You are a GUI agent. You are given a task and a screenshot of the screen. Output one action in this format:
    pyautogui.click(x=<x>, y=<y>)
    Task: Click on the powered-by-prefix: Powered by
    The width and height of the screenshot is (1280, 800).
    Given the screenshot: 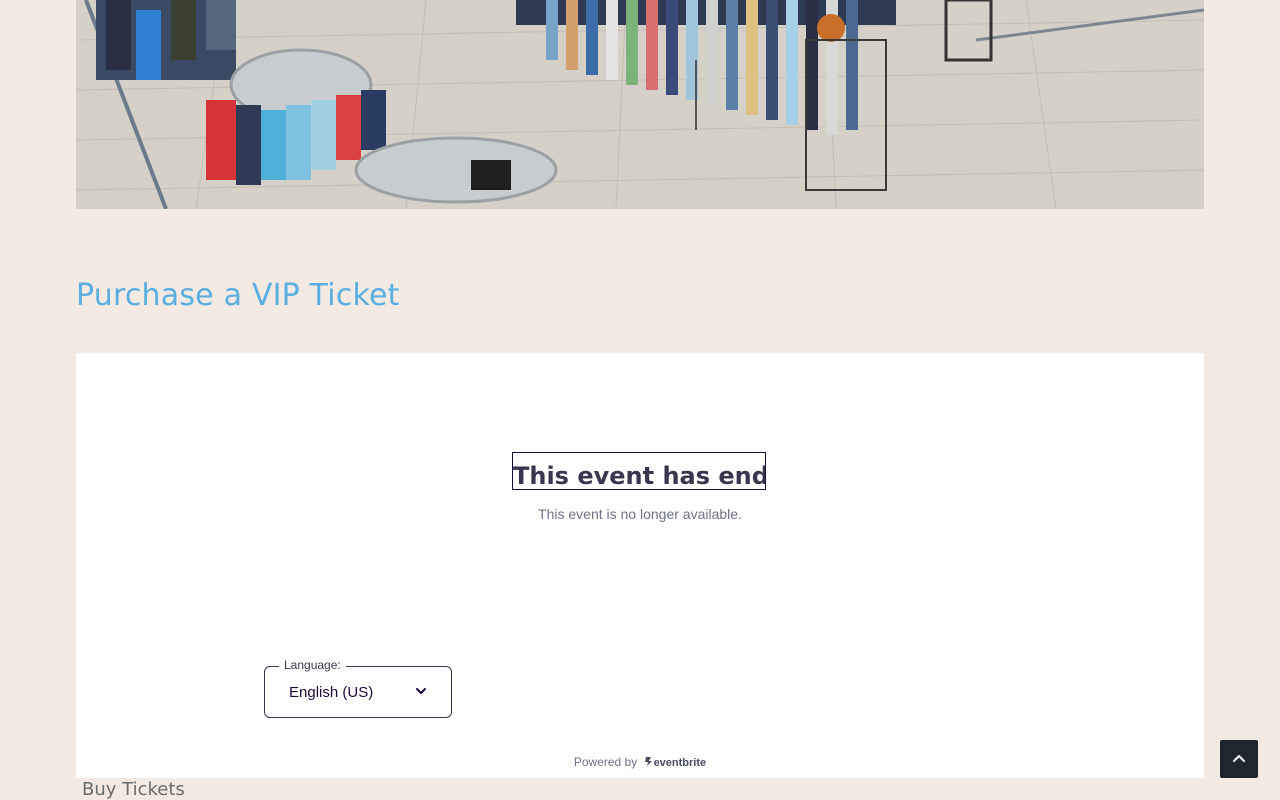 What is the action you would take?
    pyautogui.click(x=605, y=762)
    